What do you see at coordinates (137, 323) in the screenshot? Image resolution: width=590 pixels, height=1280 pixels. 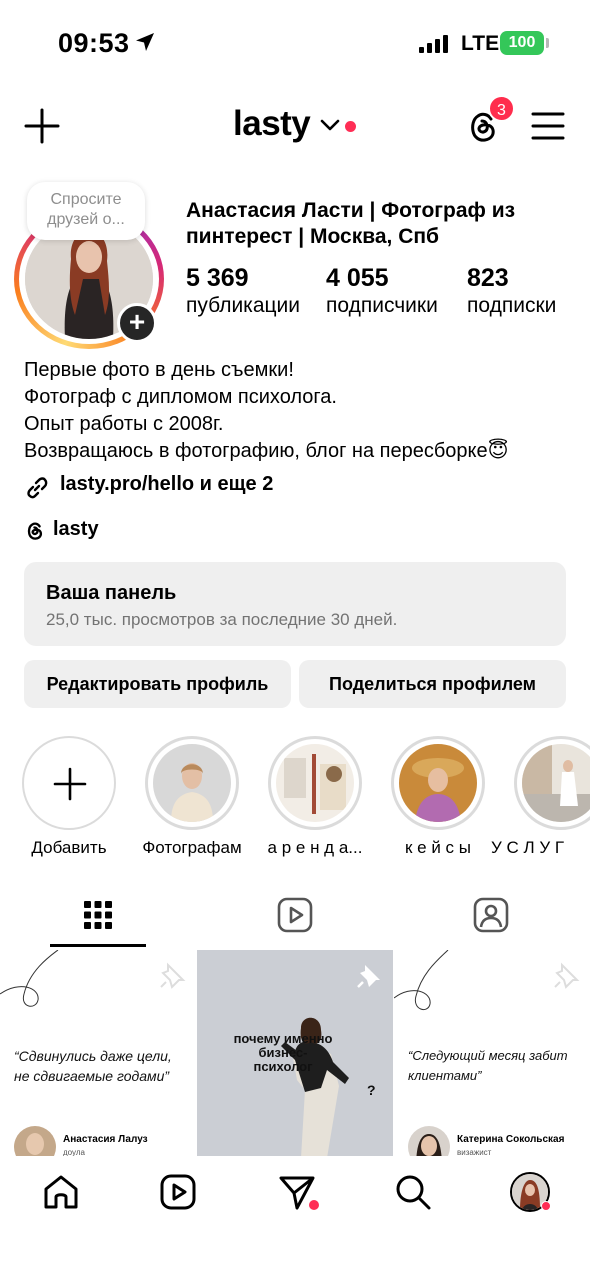 I see `add-story-button: +` at bounding box center [137, 323].